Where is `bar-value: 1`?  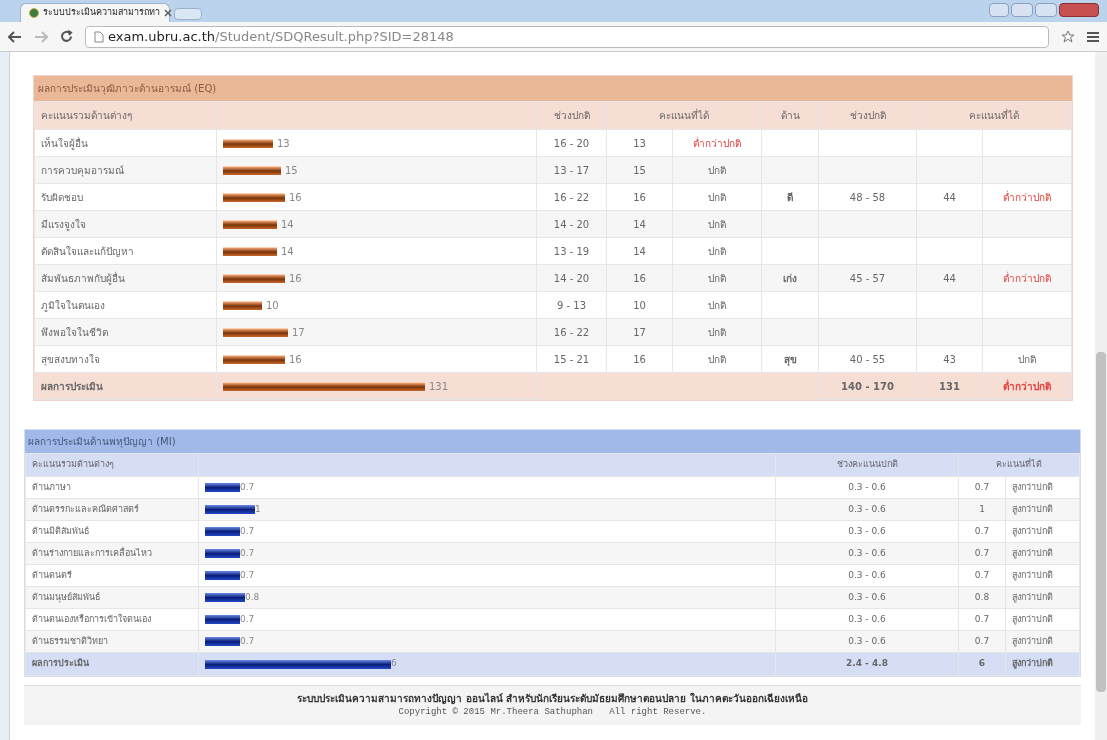
bar-value: 1 is located at coordinates (258, 509).